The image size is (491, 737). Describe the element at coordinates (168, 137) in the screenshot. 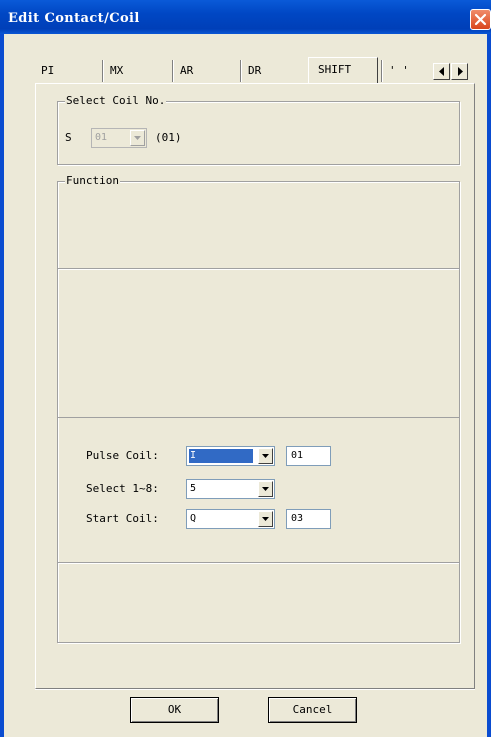

I see `coil-number-display: (01)` at that location.